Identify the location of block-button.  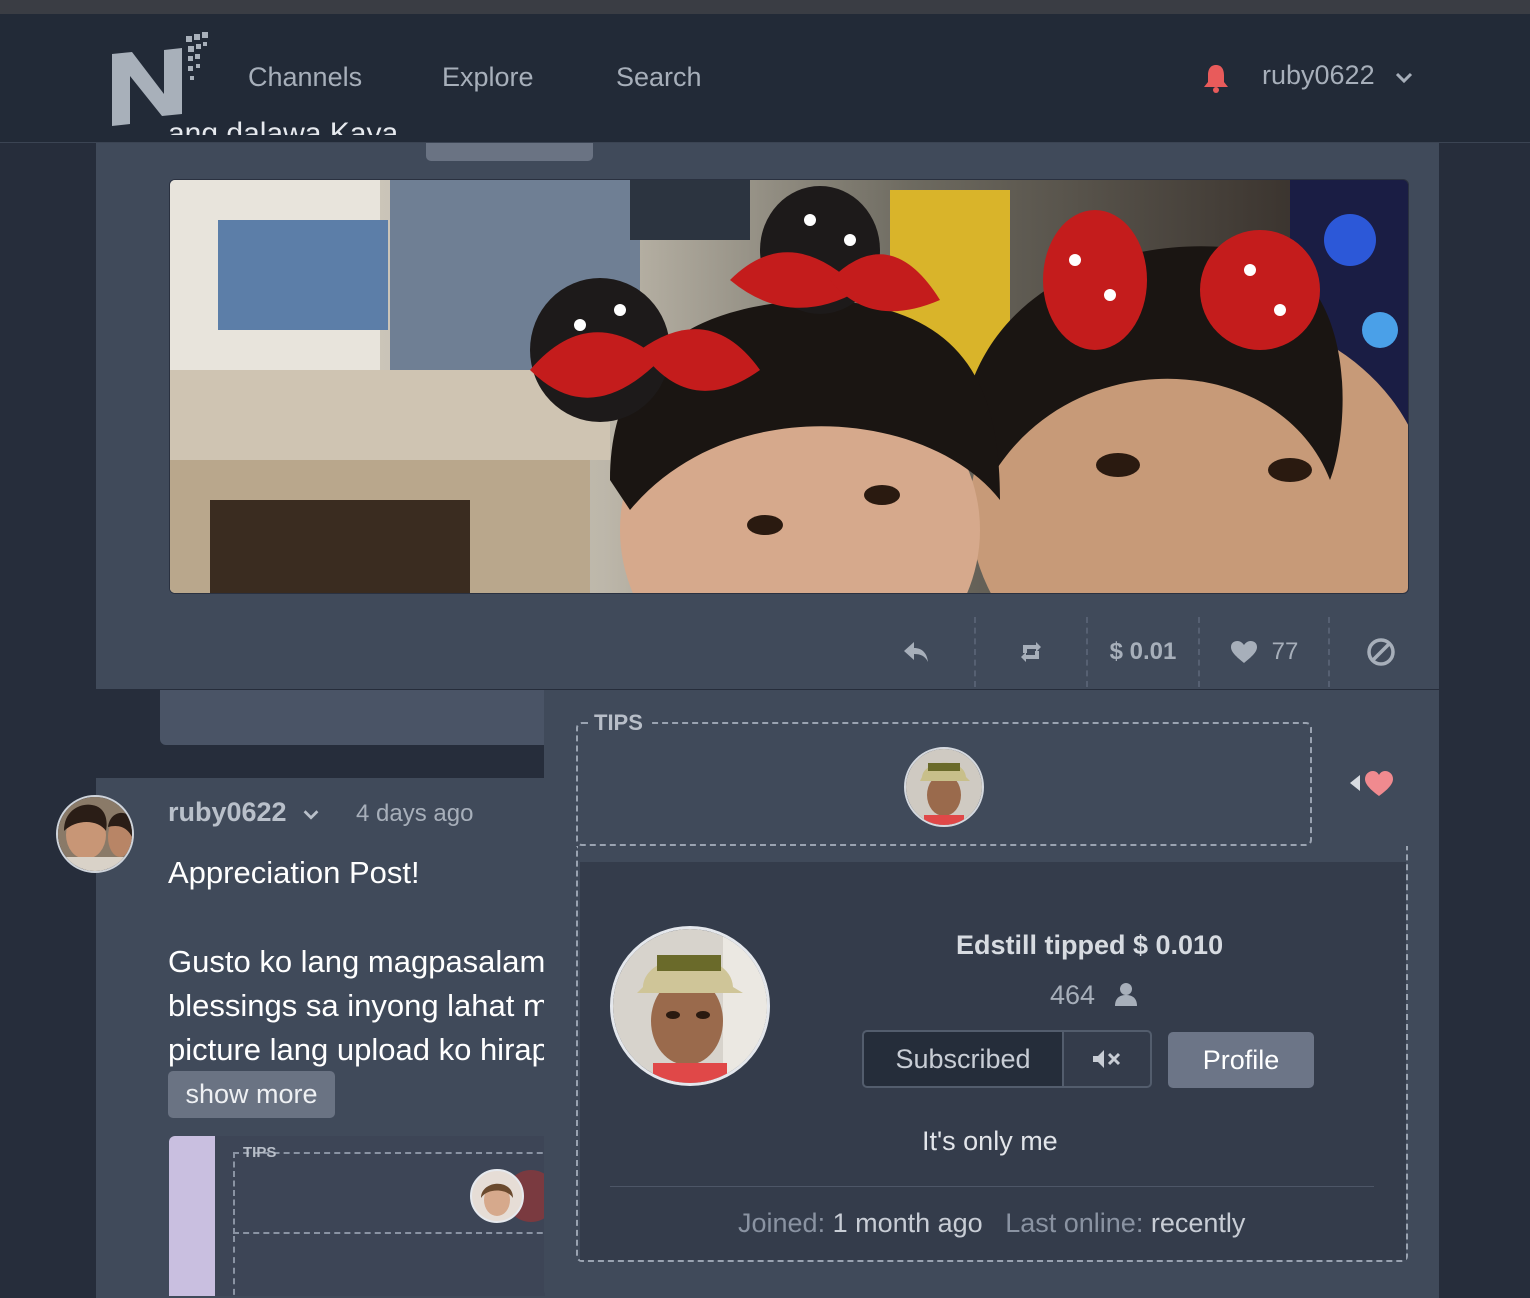
(1381, 652).